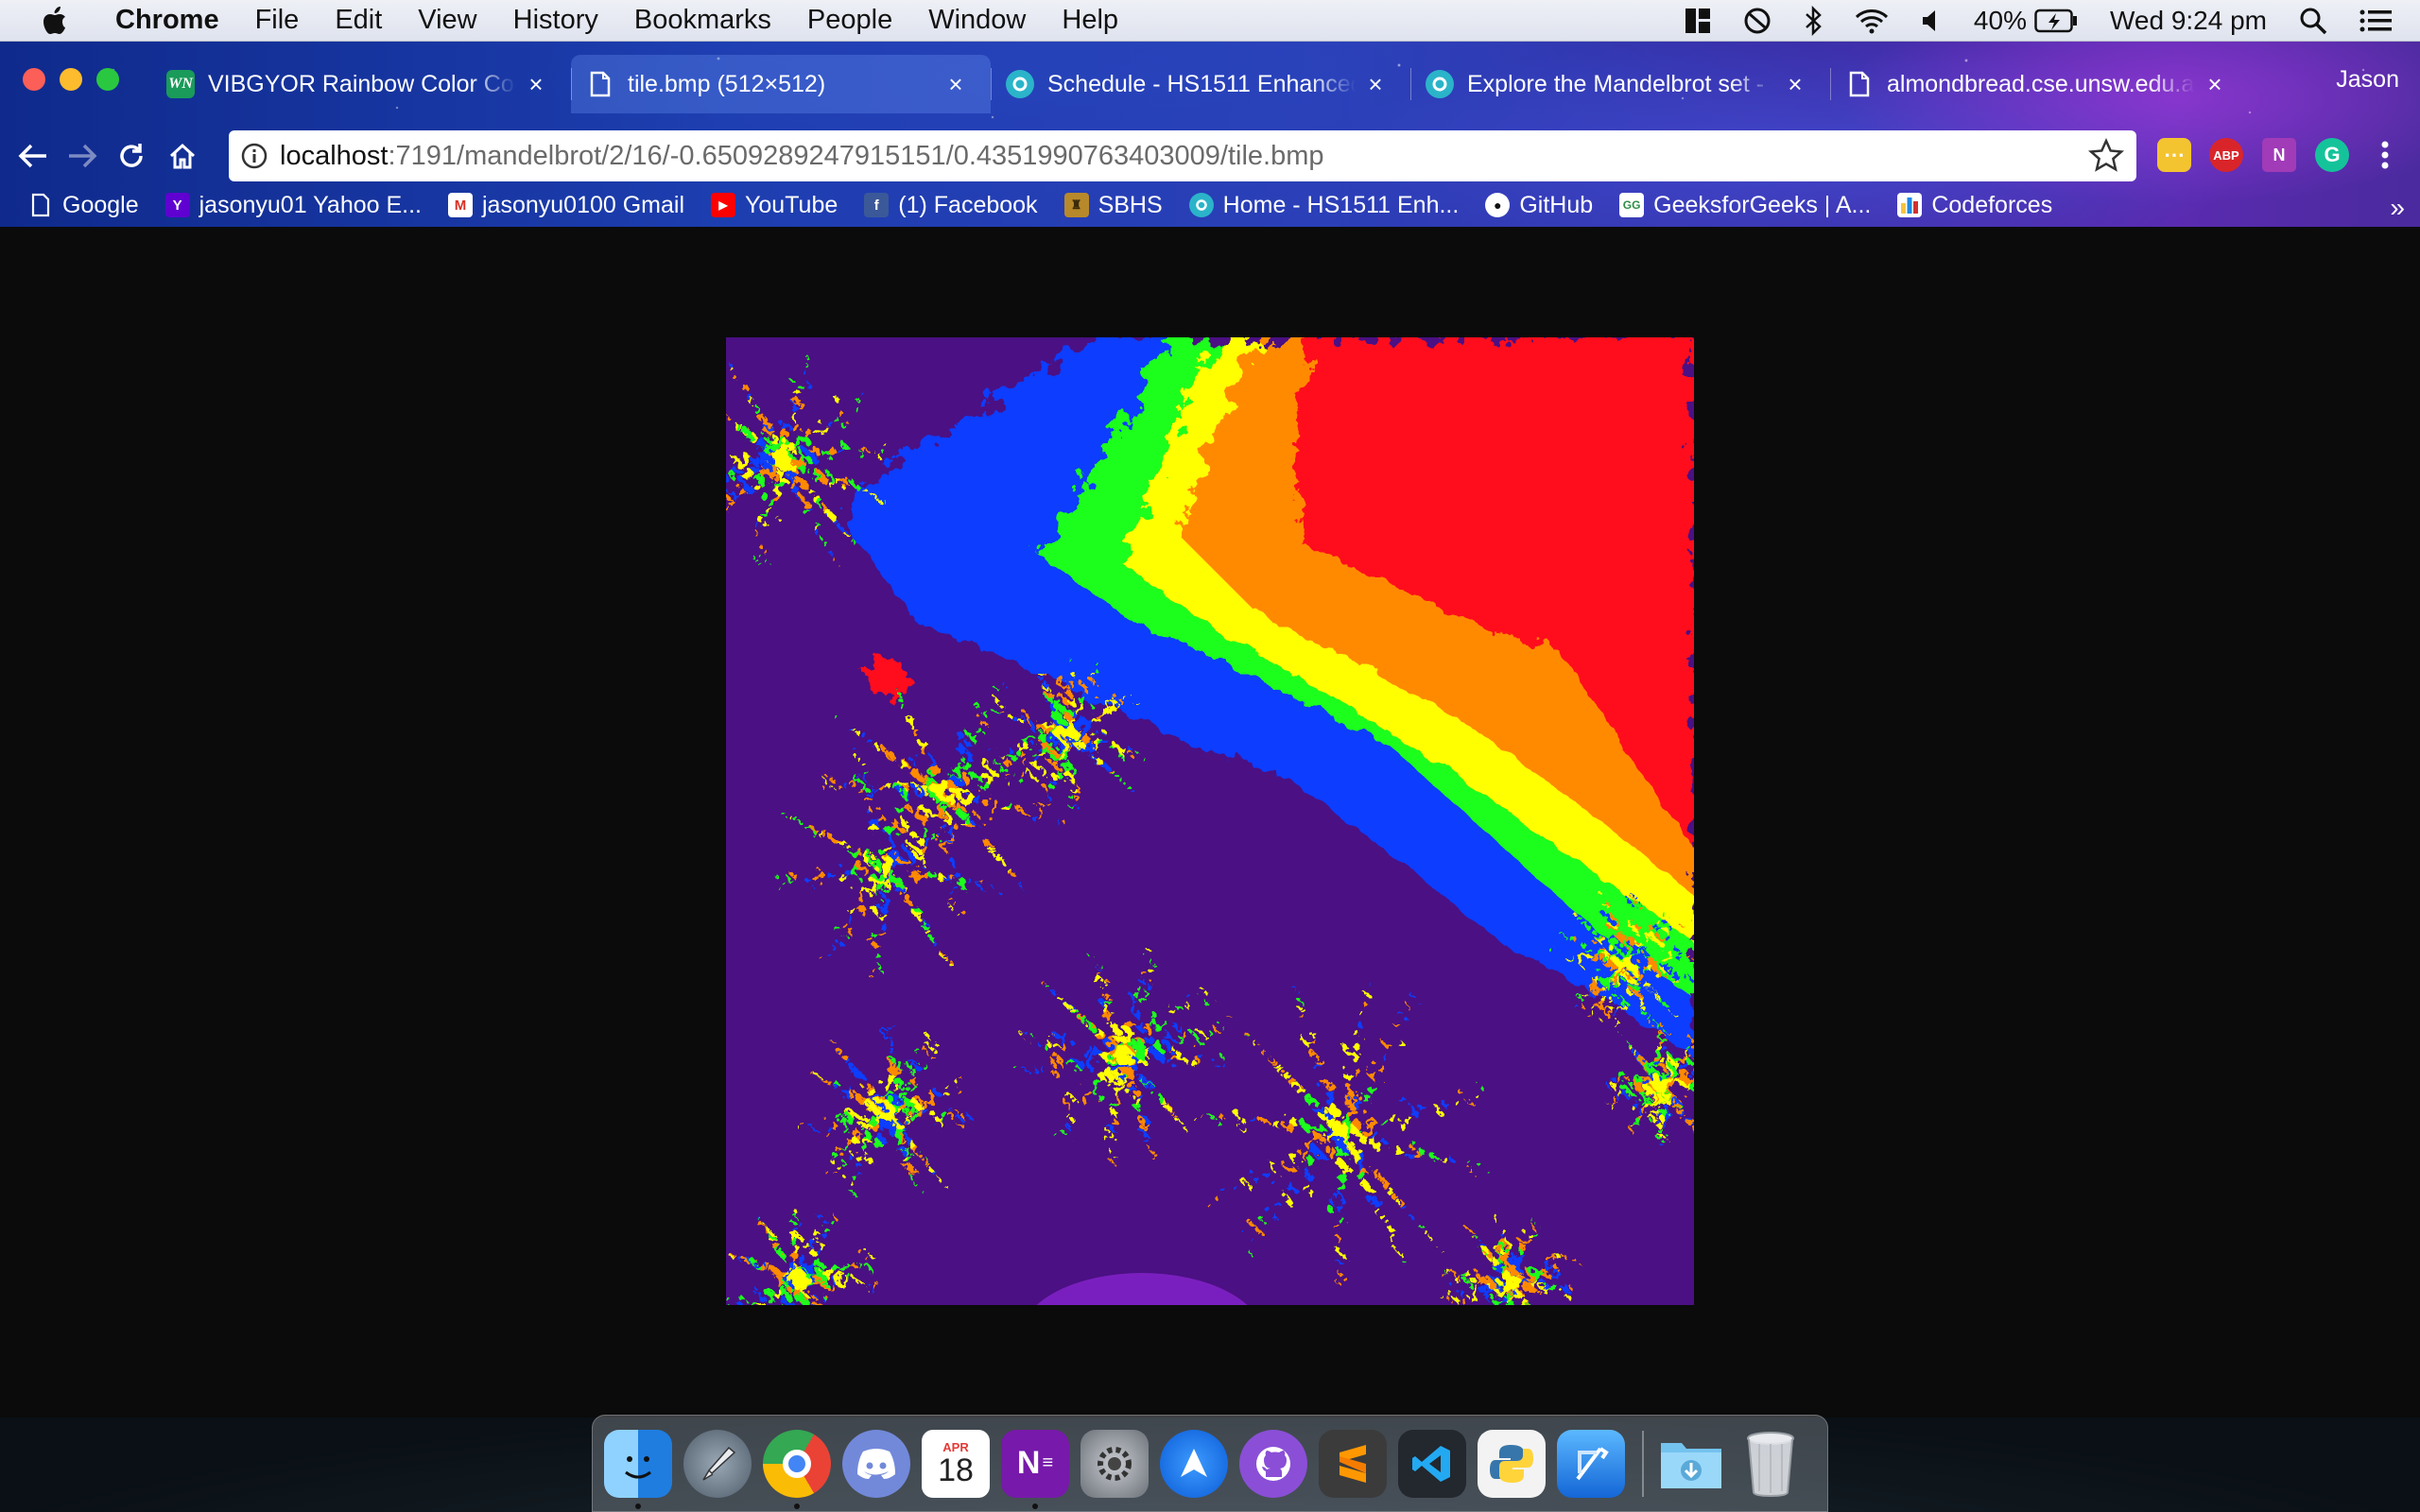 The height and width of the screenshot is (1512, 2420). Describe the element at coordinates (1872, 21) in the screenshot. I see `wifi-icon` at that location.